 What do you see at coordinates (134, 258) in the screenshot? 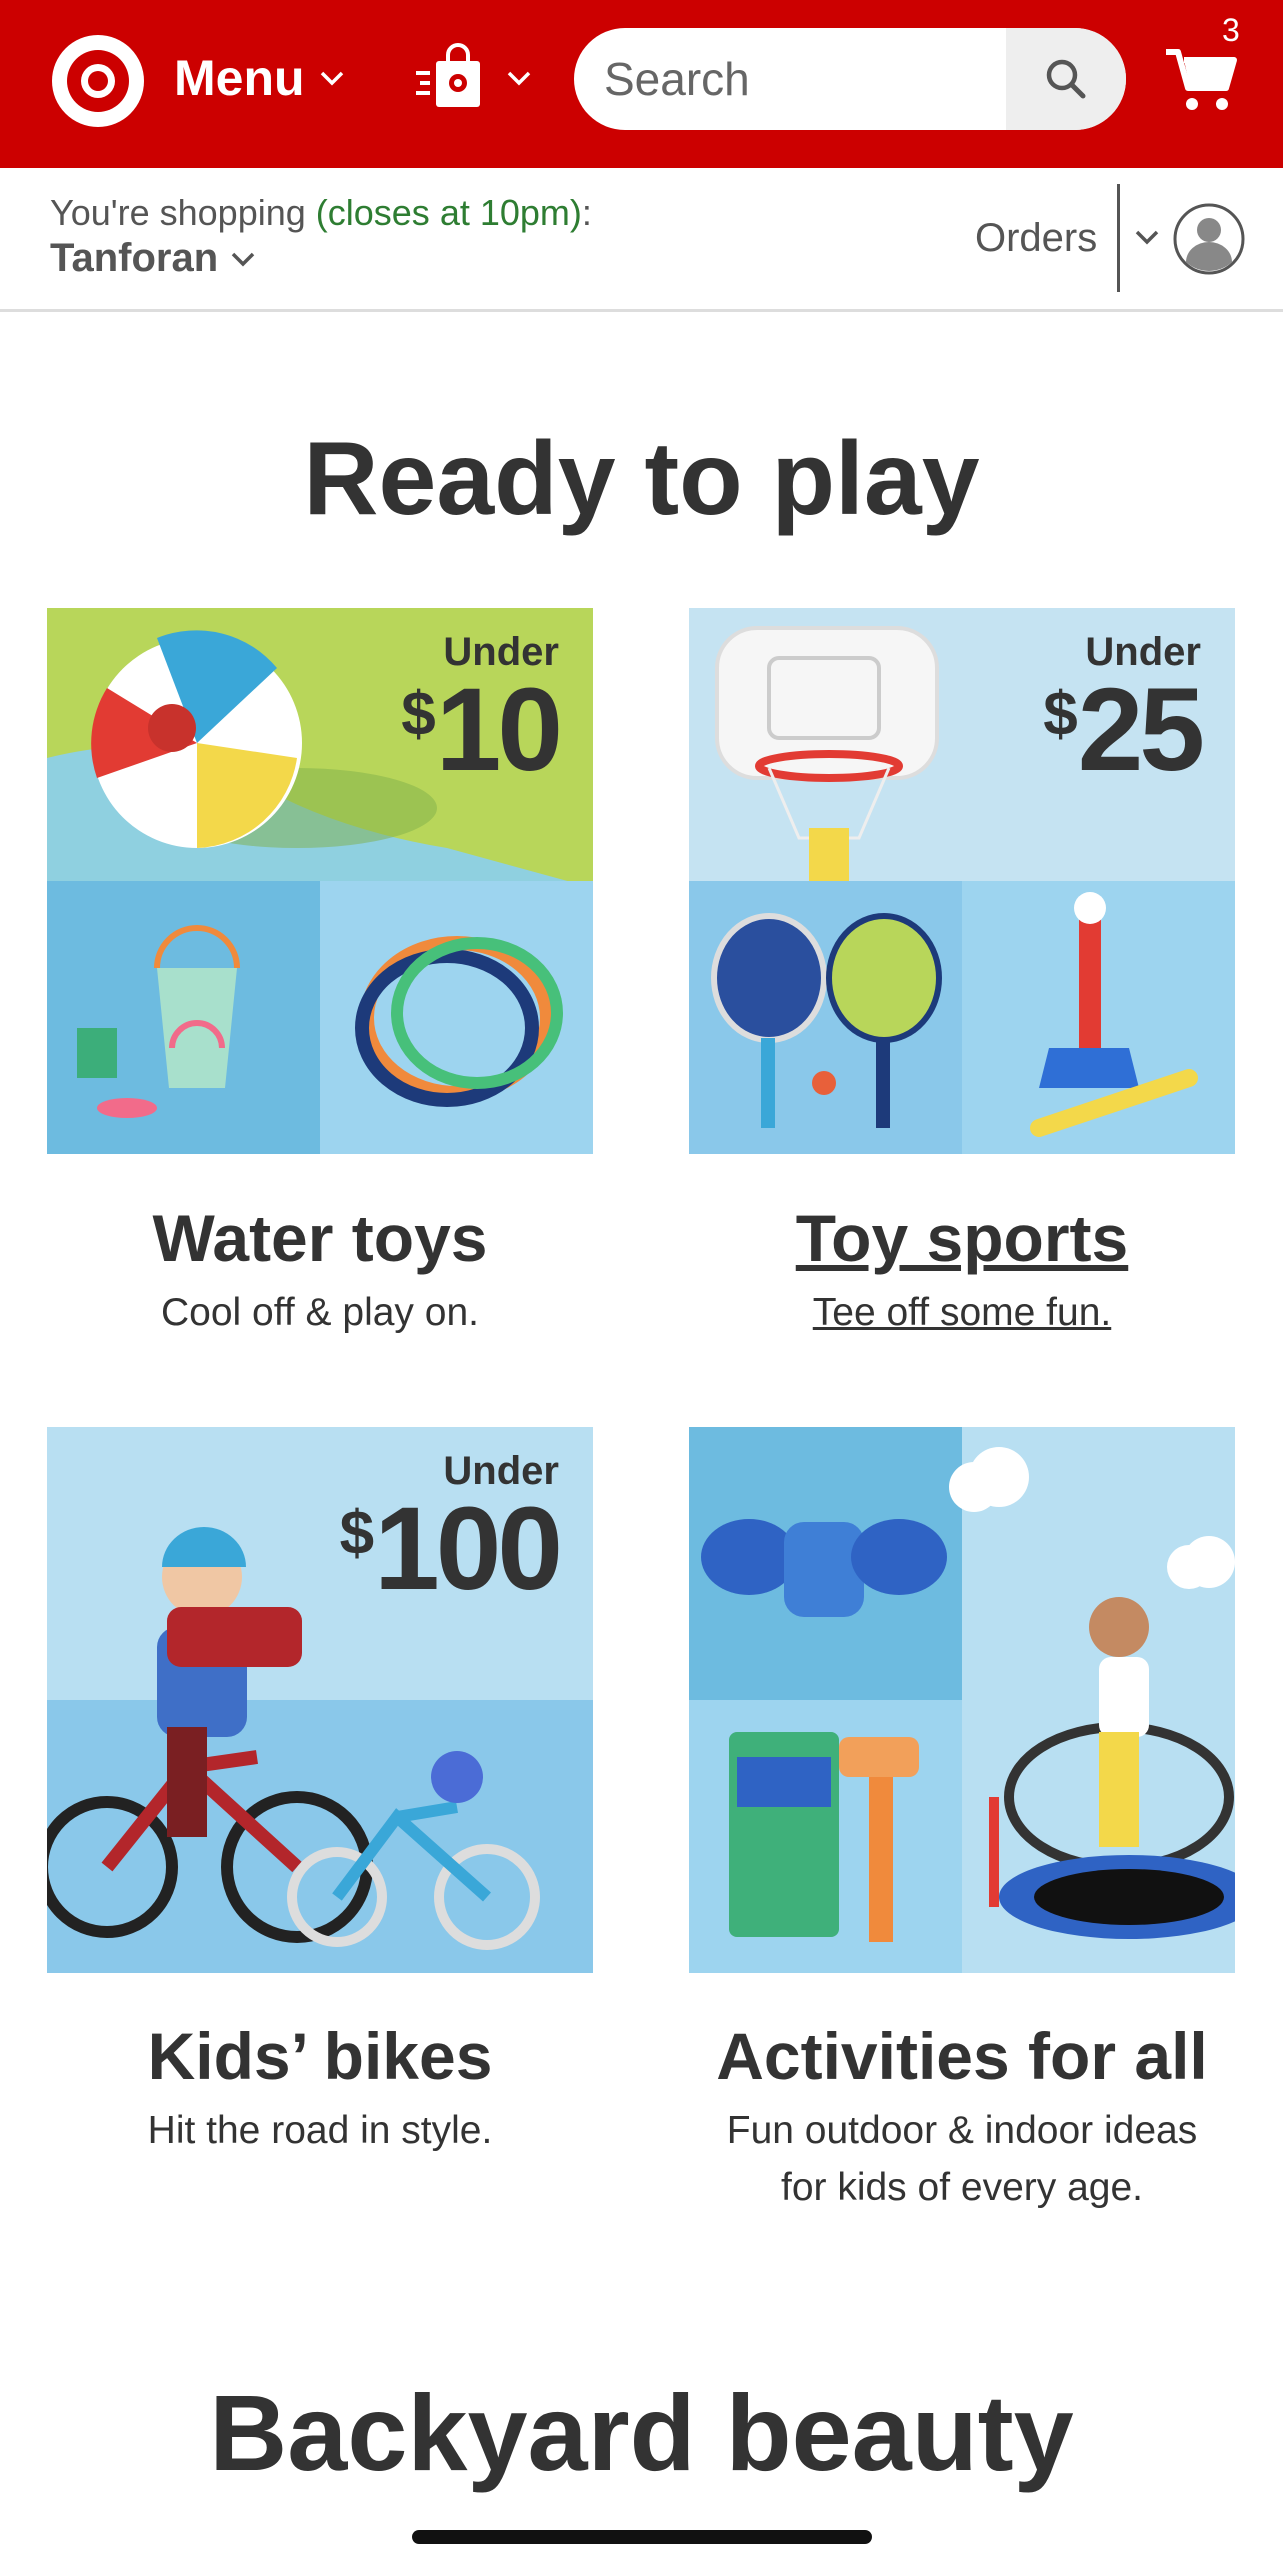
I see `store-name: Tanforan` at bounding box center [134, 258].